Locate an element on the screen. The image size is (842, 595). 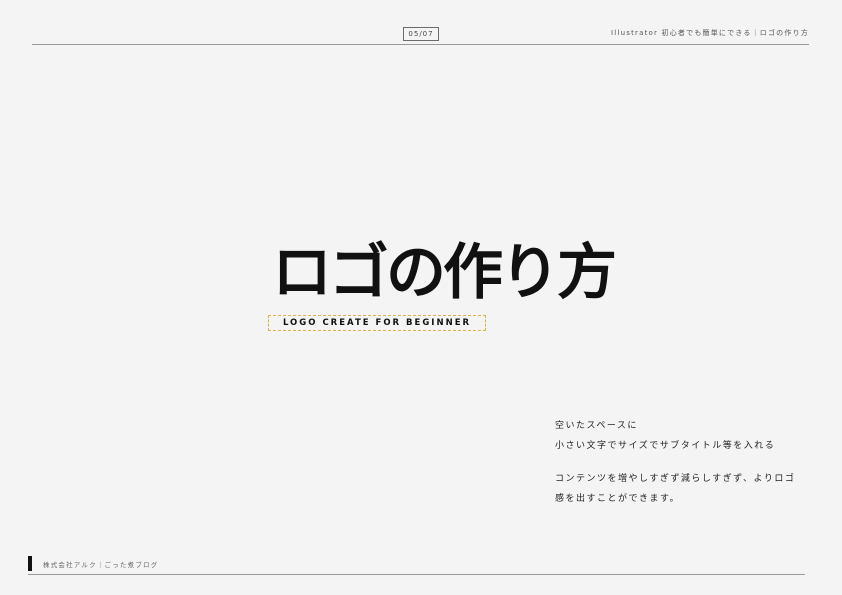
paragraph-line: 空いたスペースに is located at coordinates (596, 426).